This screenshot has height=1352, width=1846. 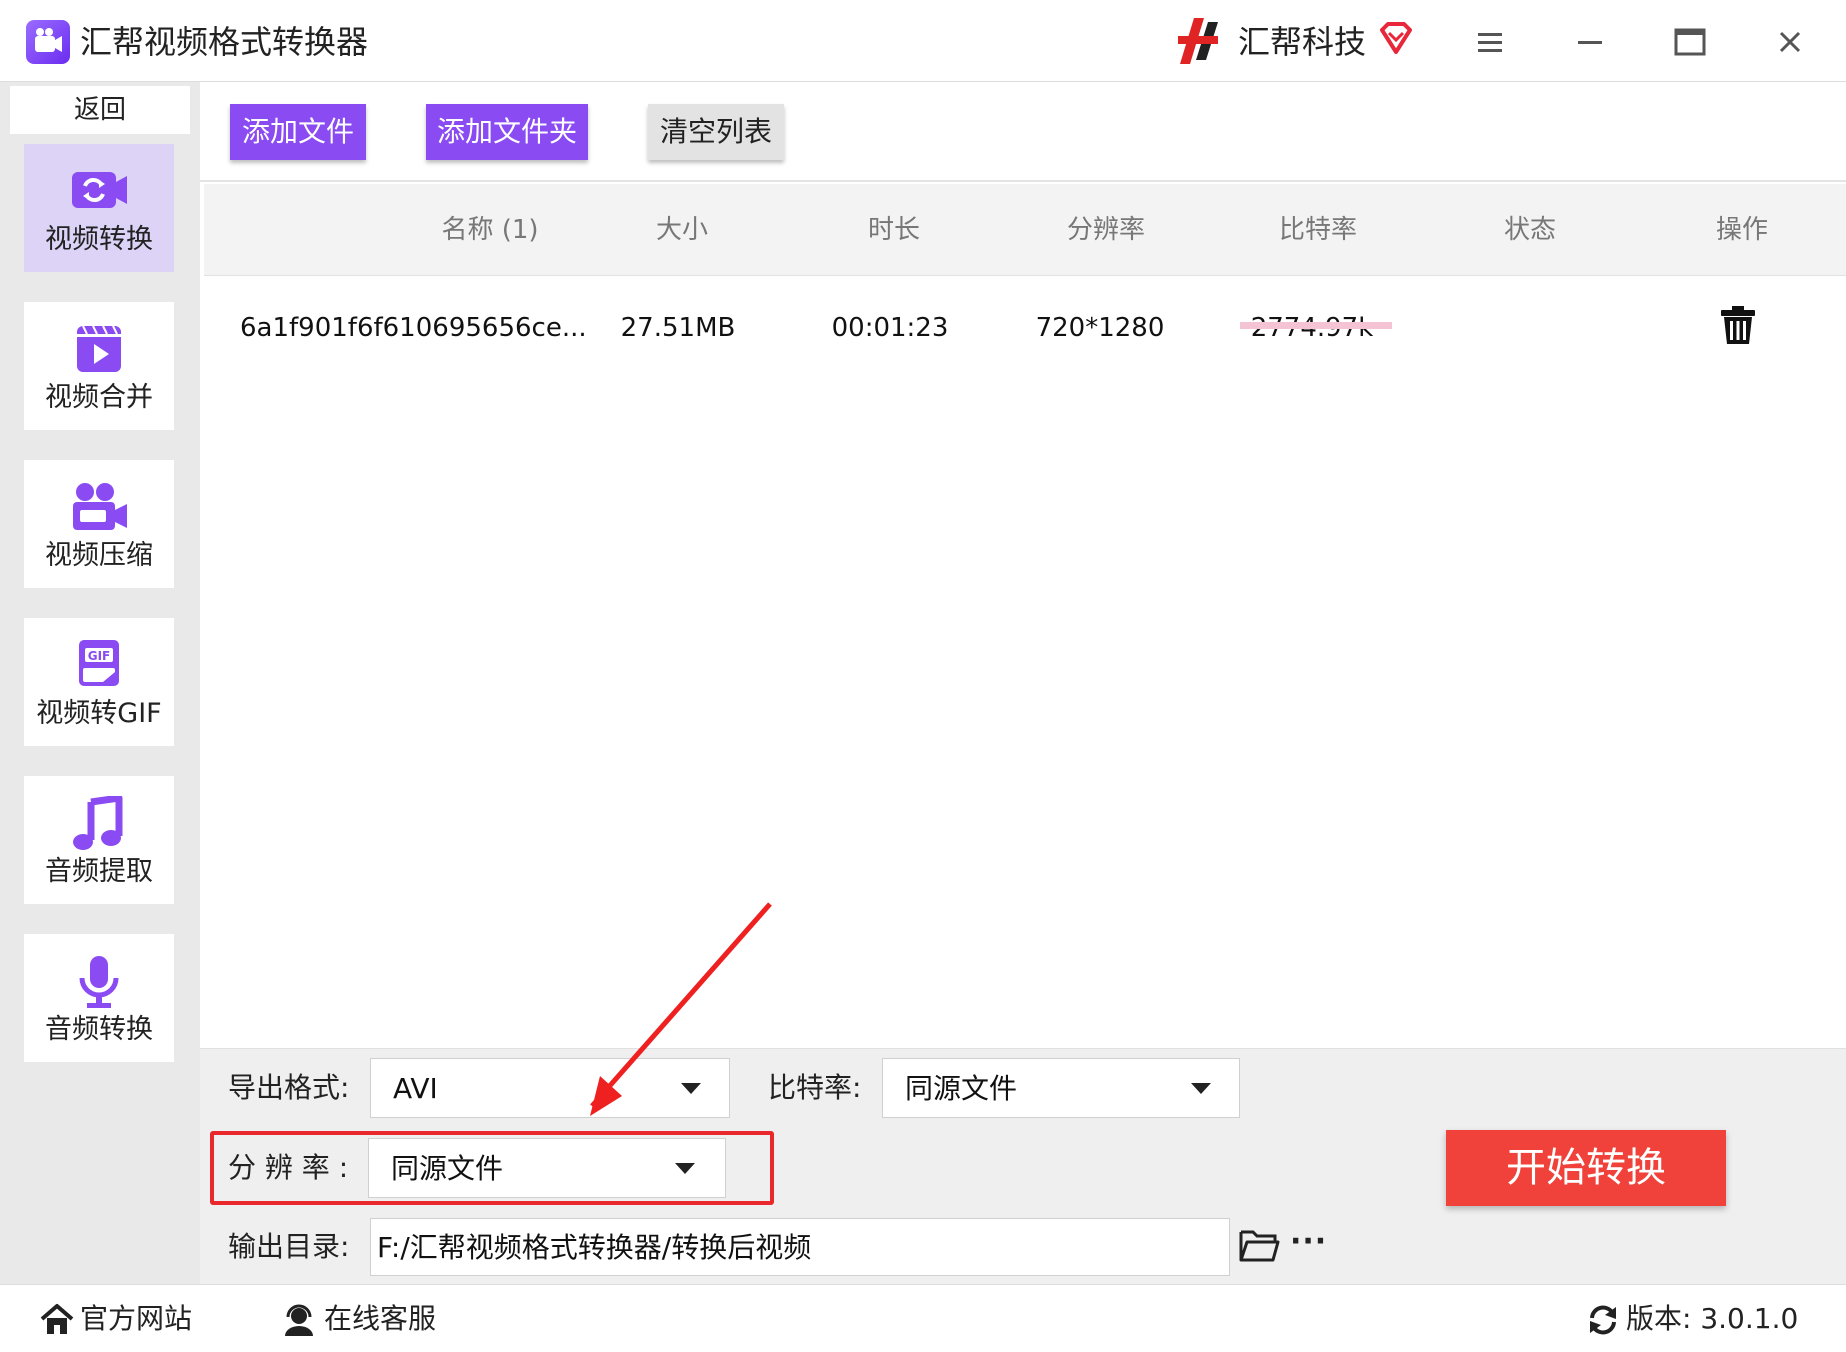 What do you see at coordinates (99, 982) in the screenshot?
I see `microphone-icon` at bounding box center [99, 982].